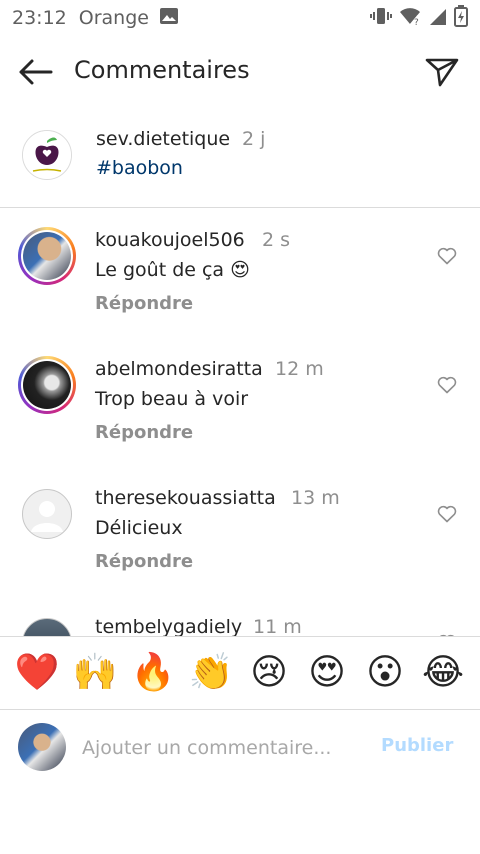 This screenshot has height=854, width=480. I want to click on publish-button: Publier, so click(417, 745).